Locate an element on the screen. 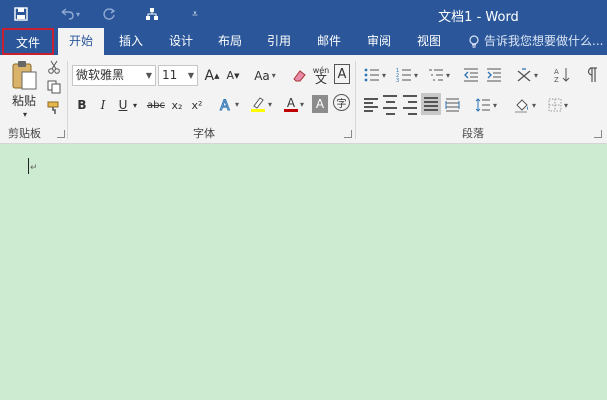 Image resolution: width=607 pixels, height=400 pixels. borders-icon is located at coordinates (555, 105).